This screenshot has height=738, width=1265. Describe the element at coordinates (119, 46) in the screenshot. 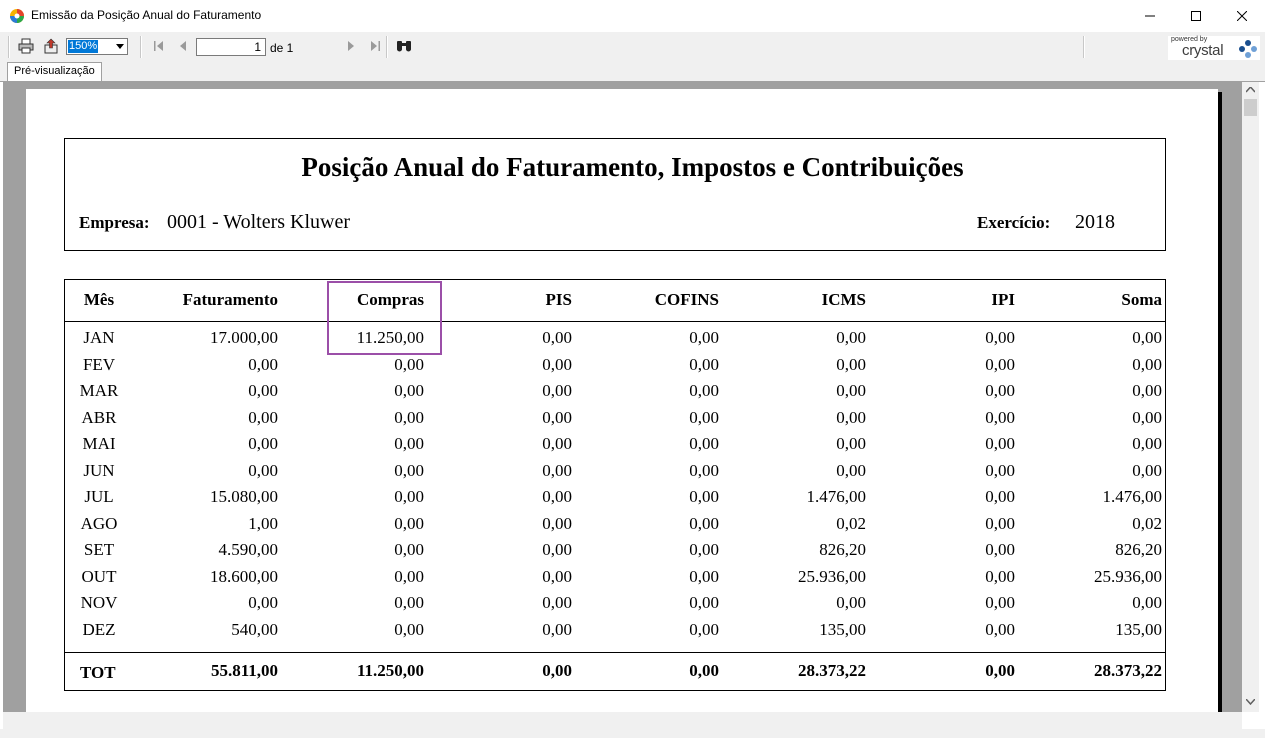

I see `chevron-down-icon` at that location.